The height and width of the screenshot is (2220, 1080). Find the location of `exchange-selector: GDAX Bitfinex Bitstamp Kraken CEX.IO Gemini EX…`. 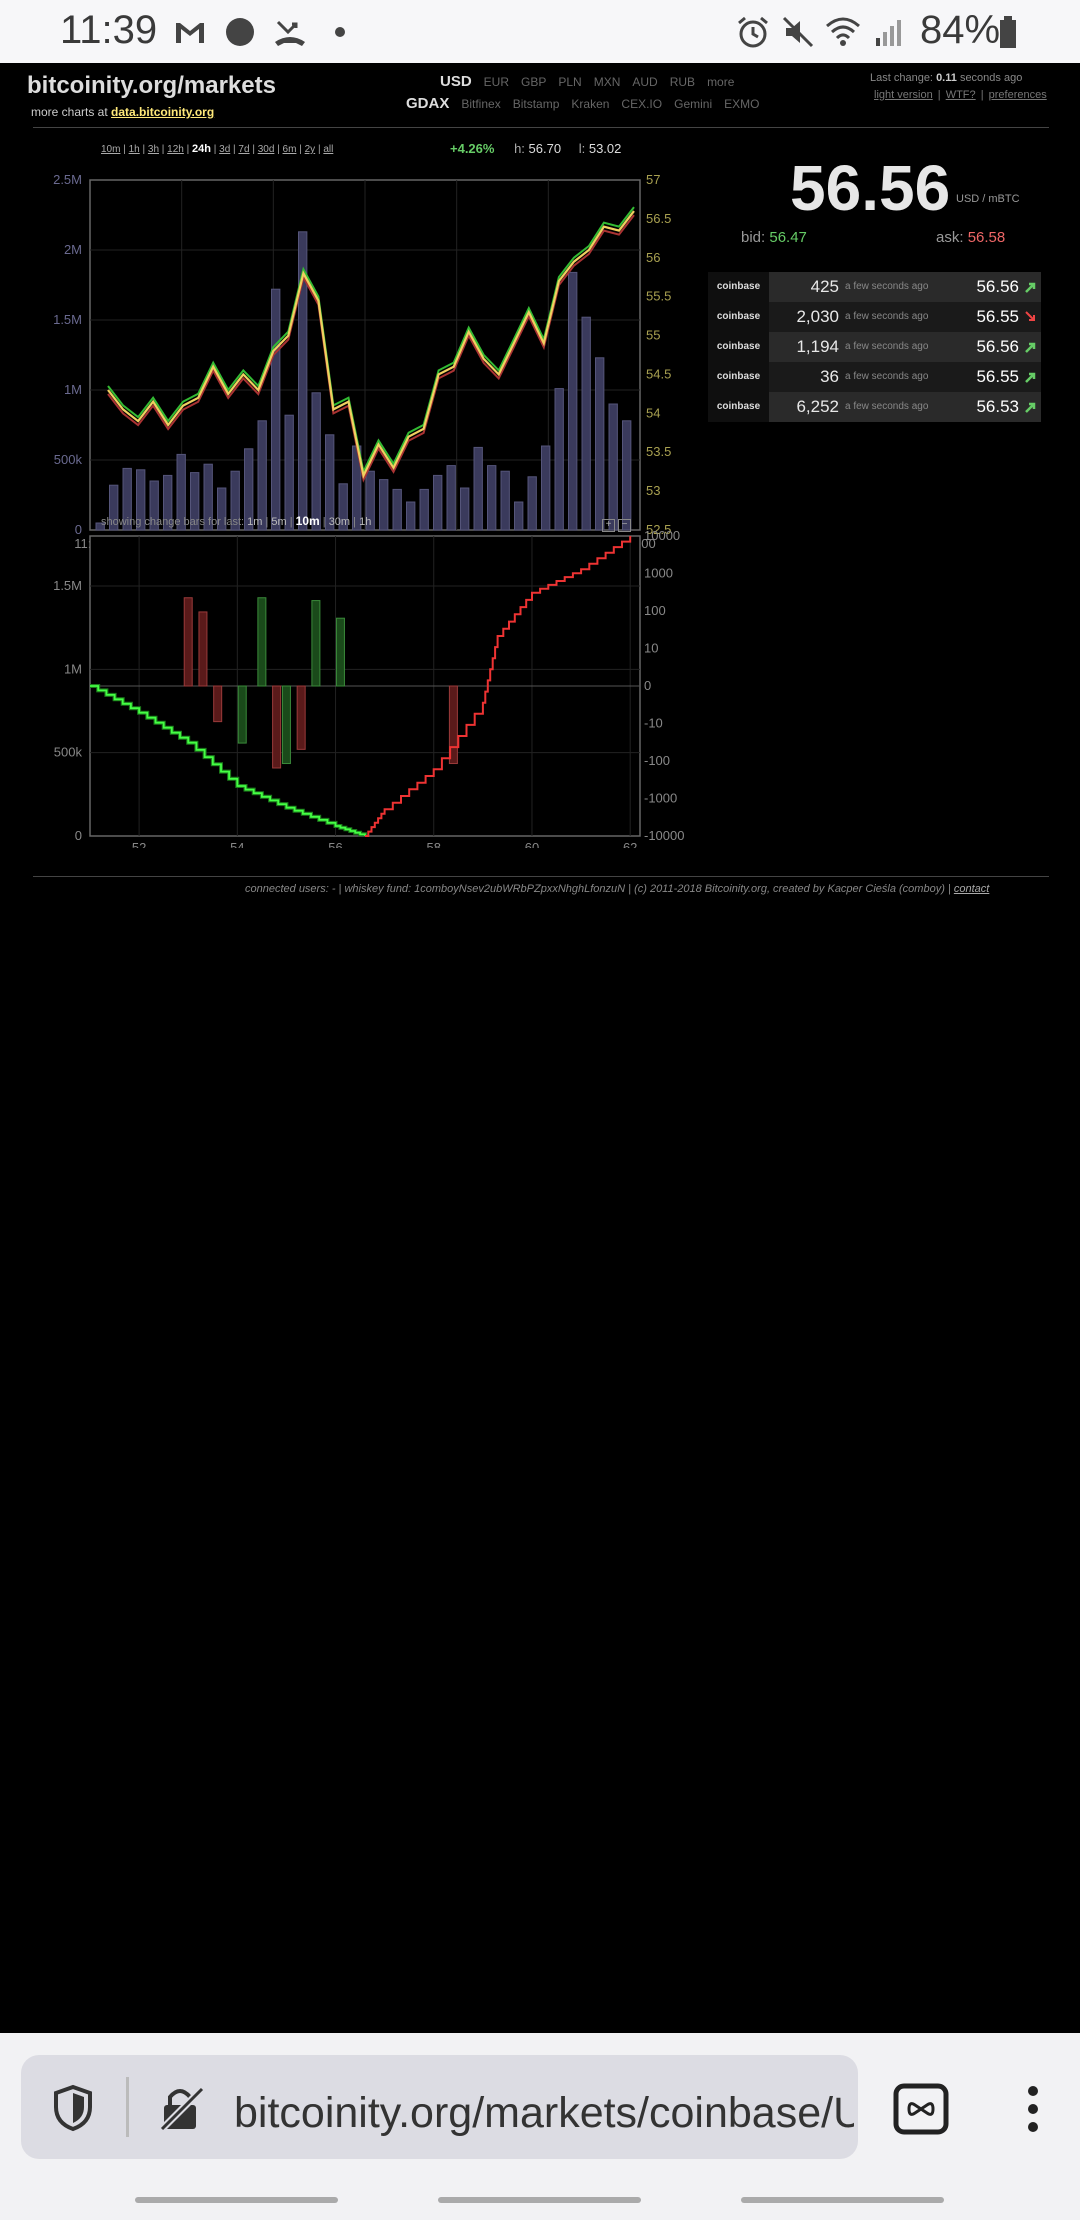

exchange-selector: GDAX Bitfinex Bitstamp Kraken CEX.IO Gemini EX… is located at coordinates (588, 103).